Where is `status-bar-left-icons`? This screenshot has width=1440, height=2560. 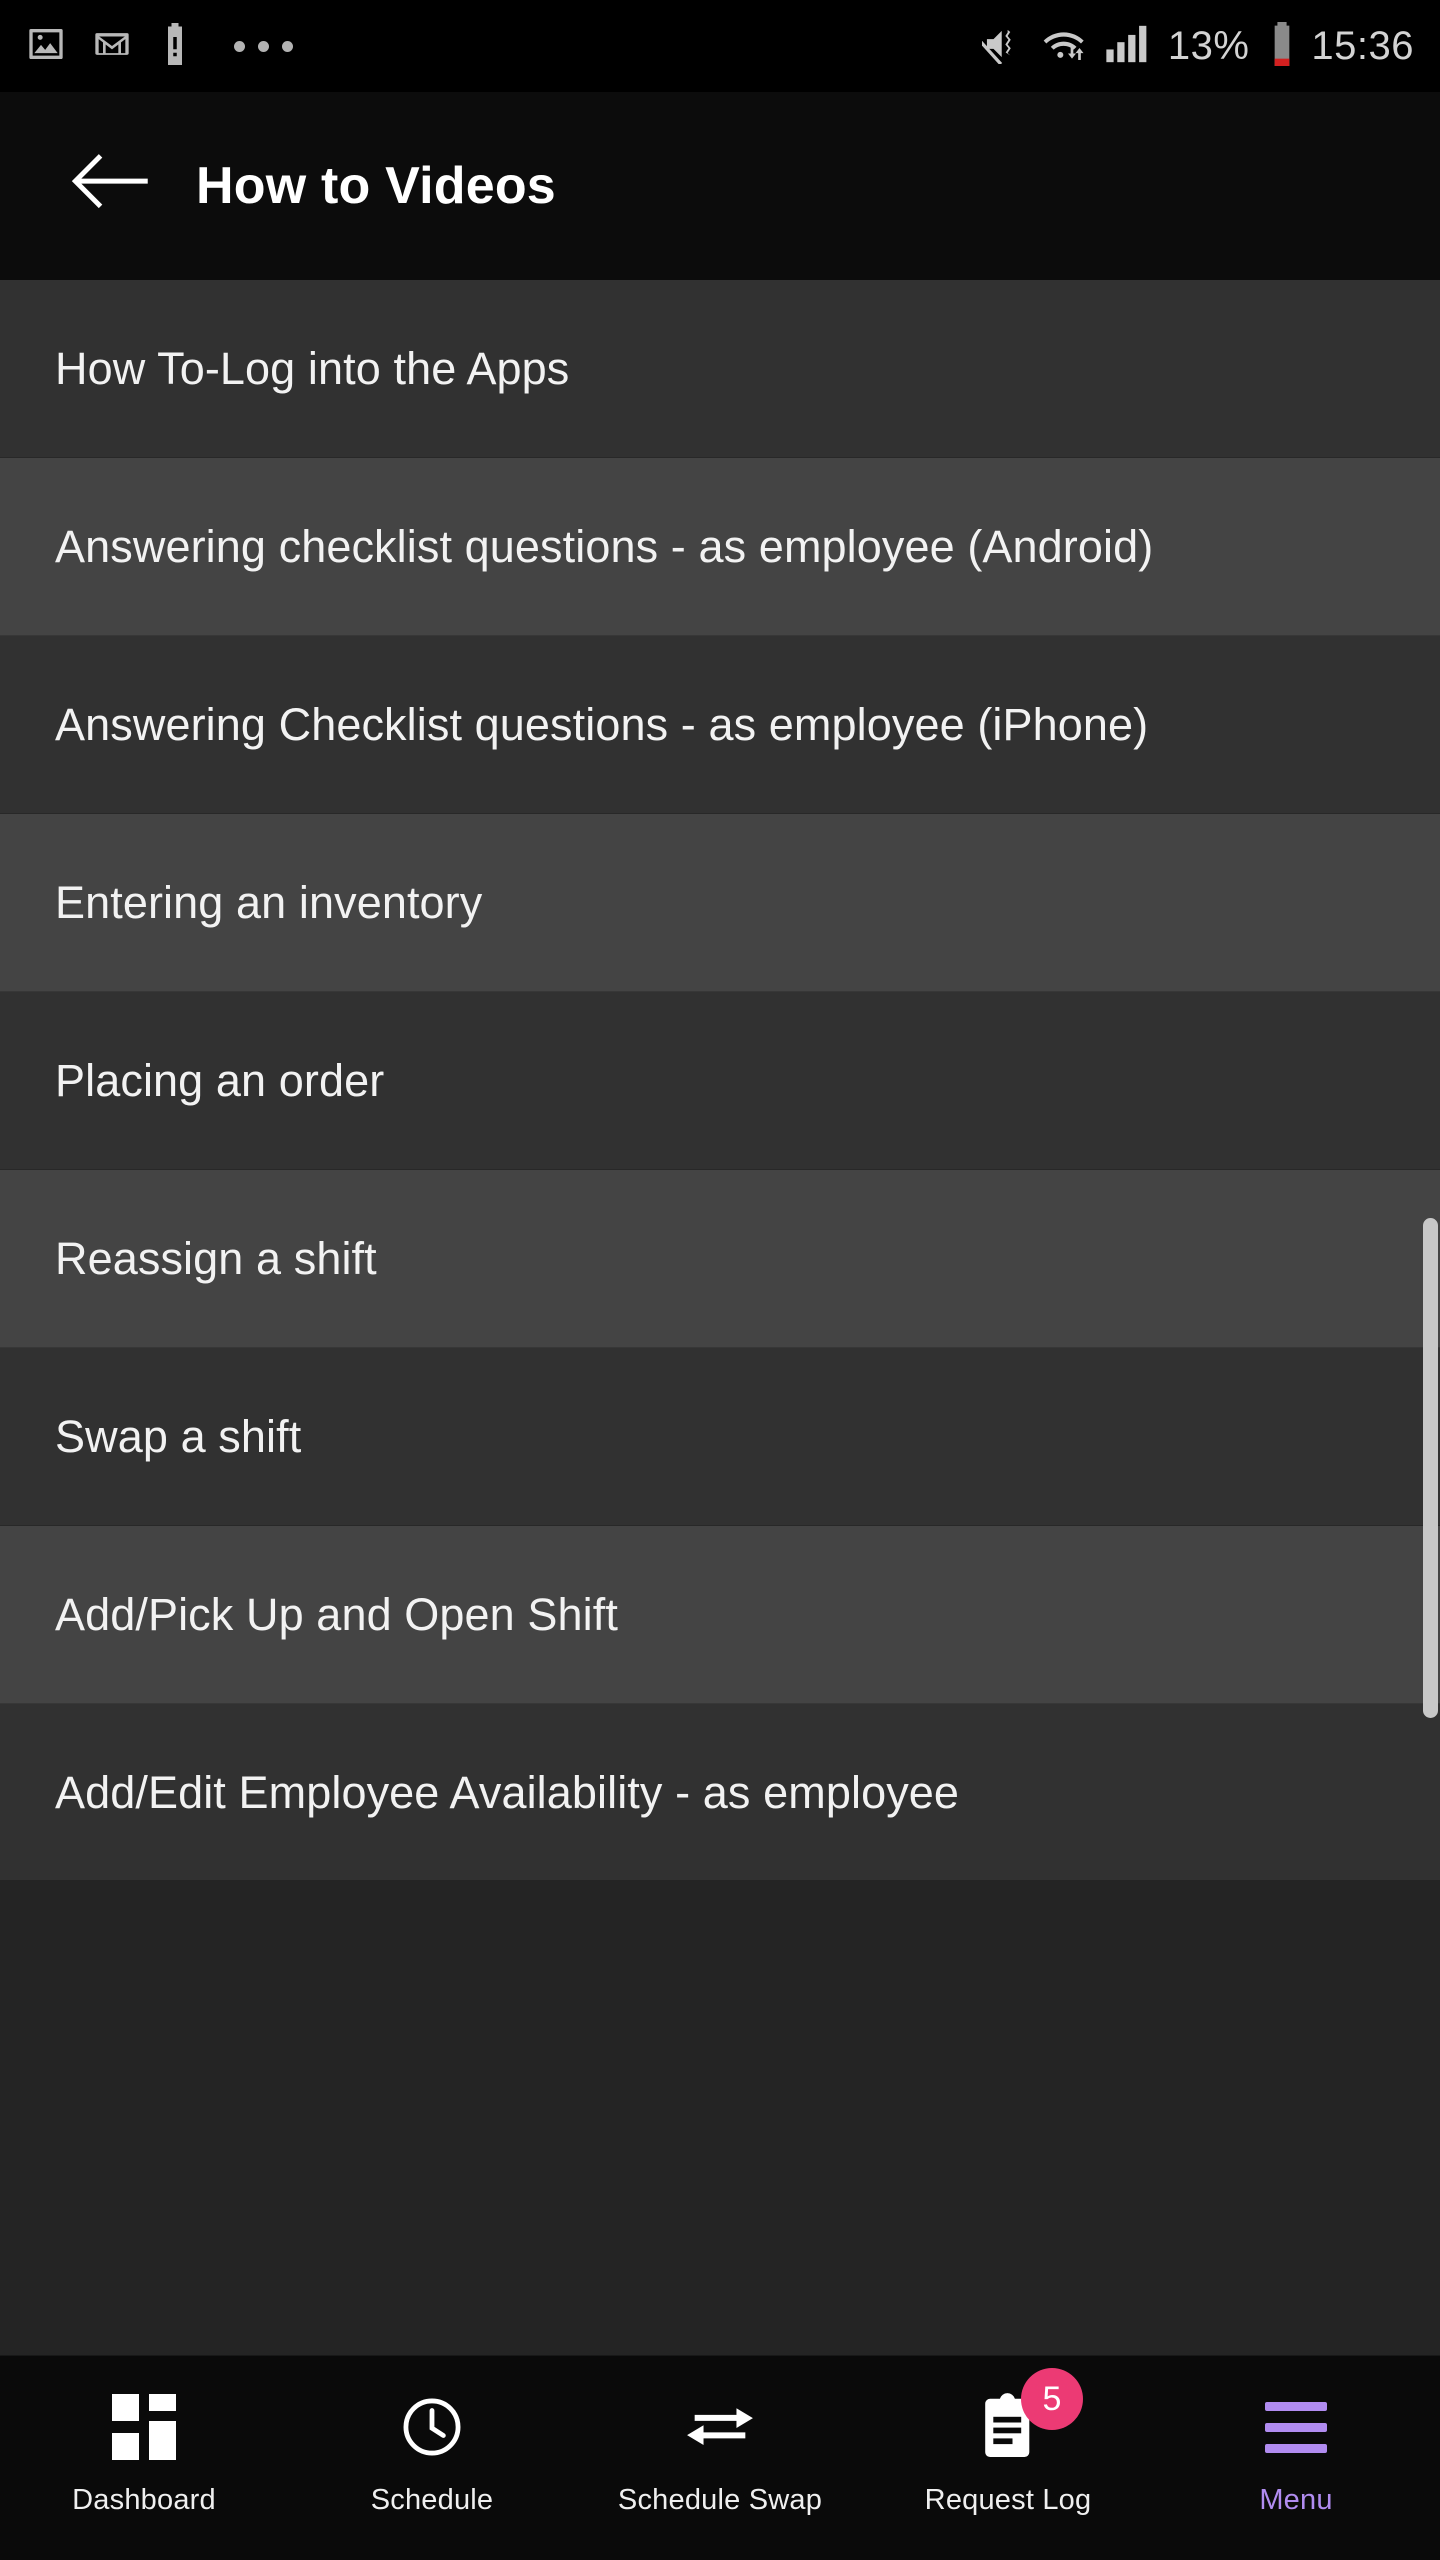 status-bar-left-icons is located at coordinates (159, 46).